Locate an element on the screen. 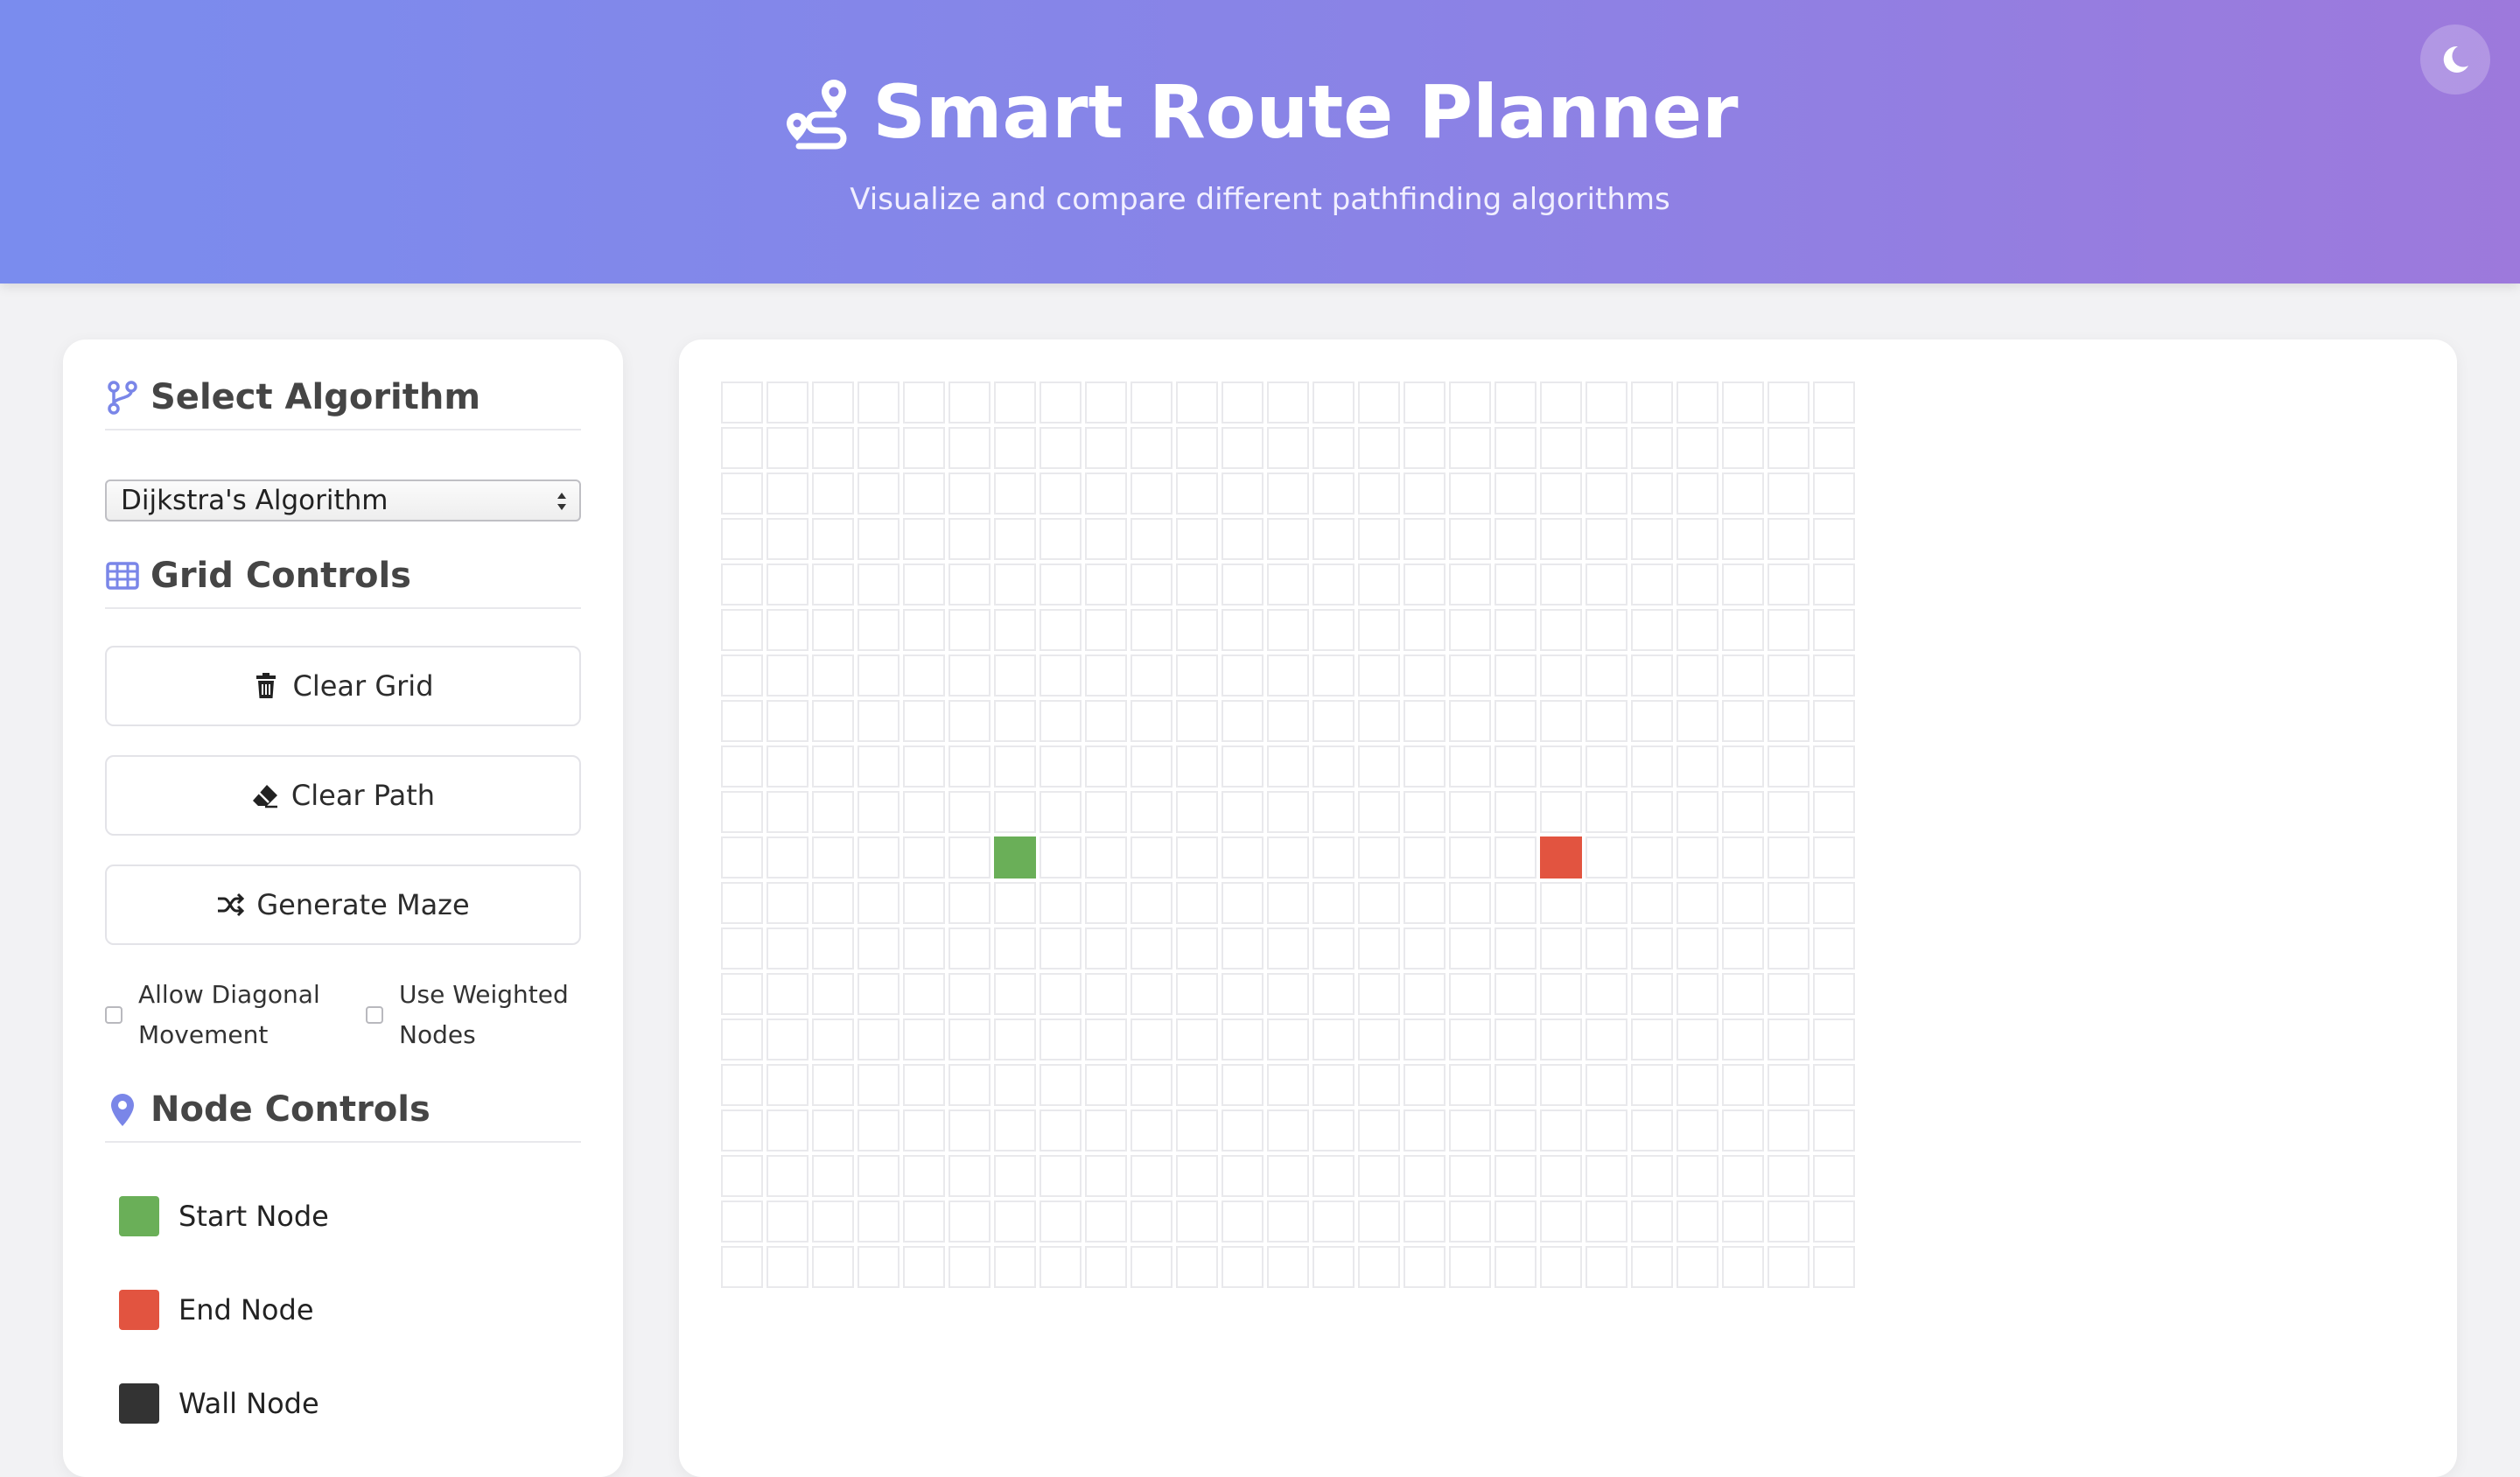 This screenshot has height=1477, width=2520. diagonal-checkbox-label: Allow Diagonal Movement is located at coordinates (235, 1015).